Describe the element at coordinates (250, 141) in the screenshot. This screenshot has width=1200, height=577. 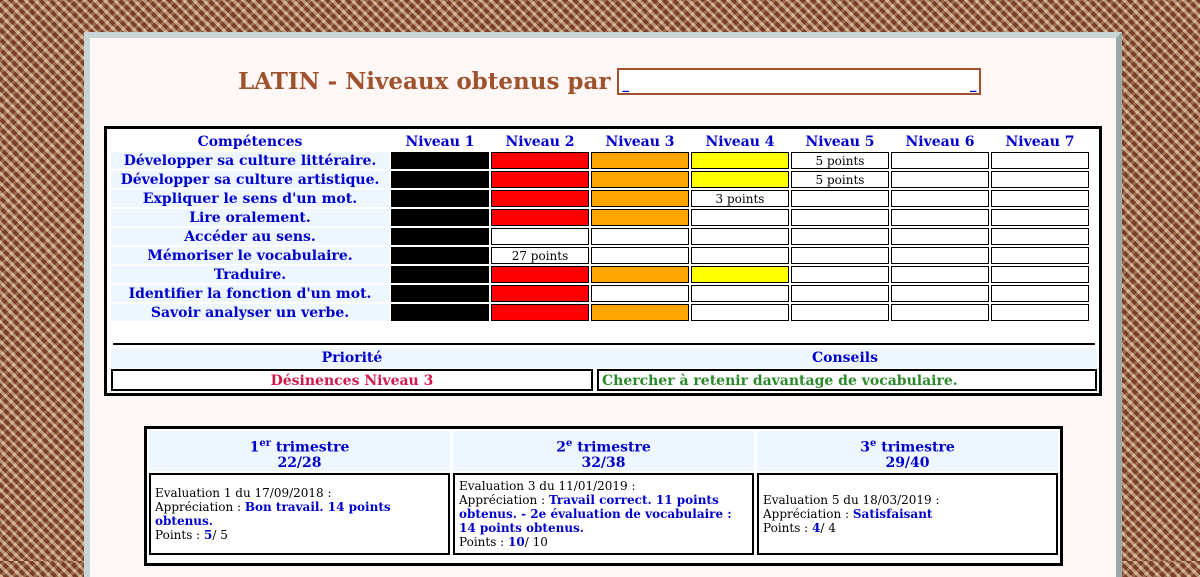
I see `header-competences: Compétences` at that location.